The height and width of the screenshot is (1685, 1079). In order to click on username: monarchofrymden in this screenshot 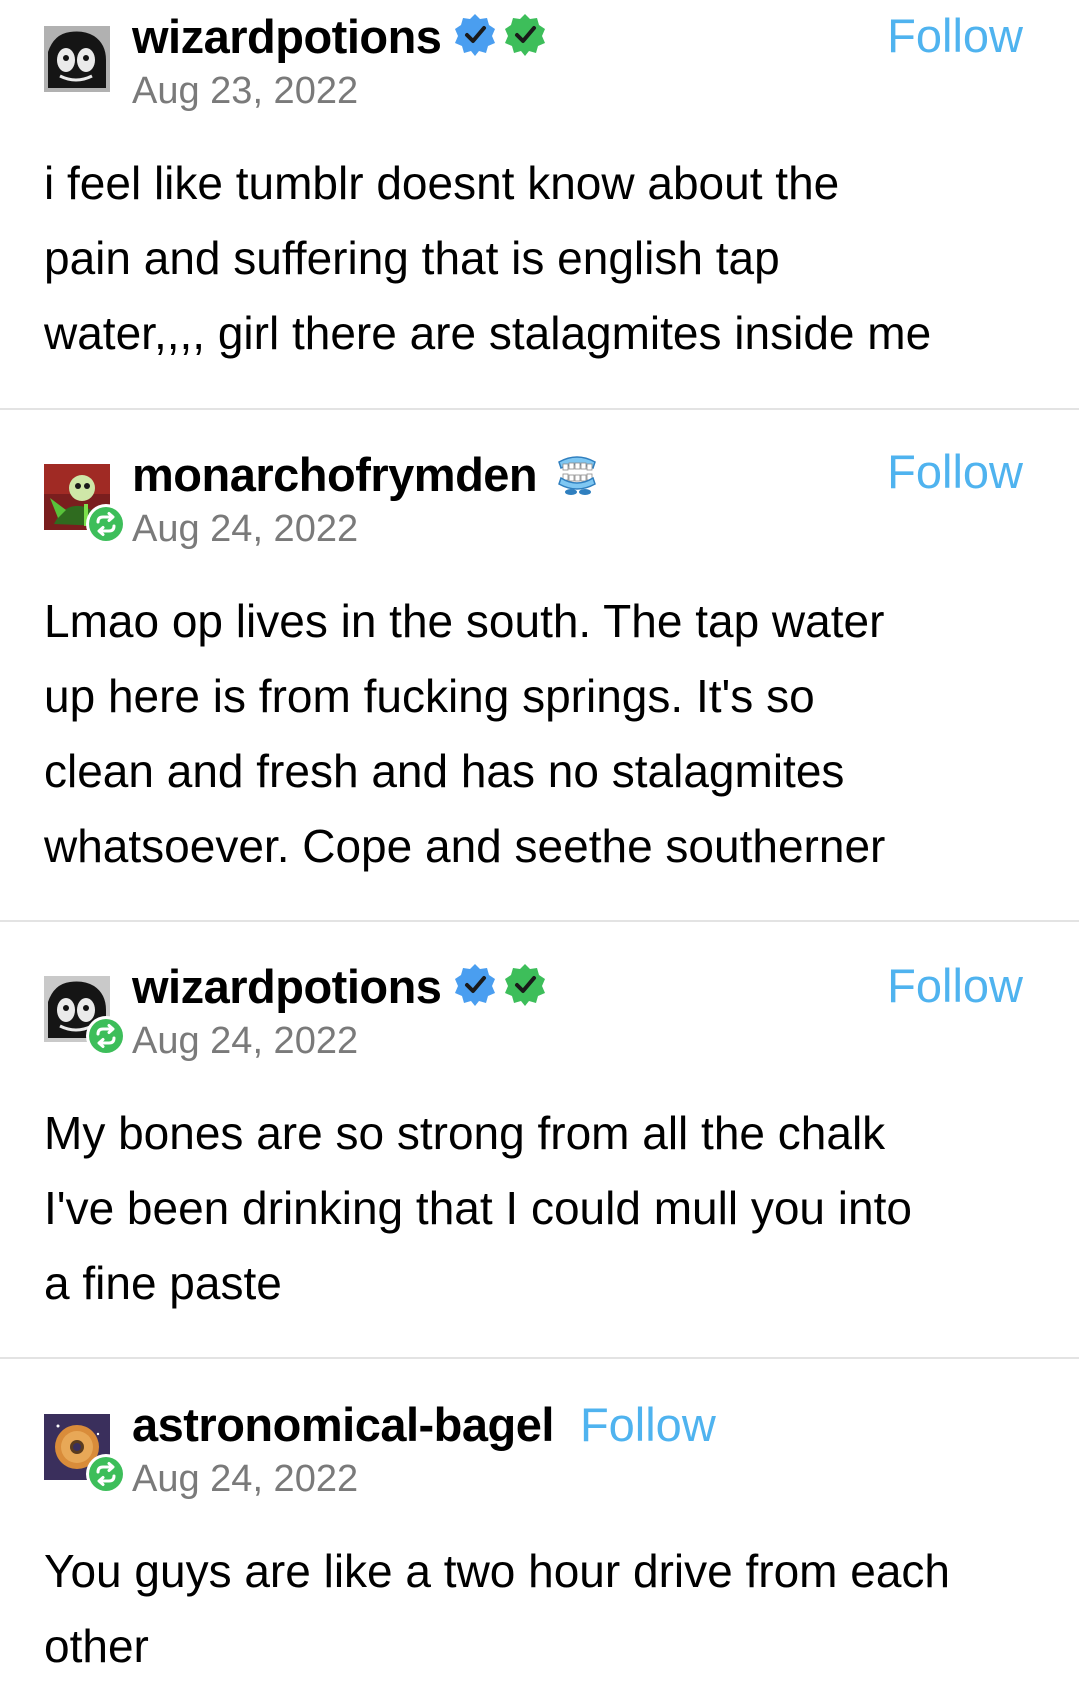, I will do `click(335, 474)`.